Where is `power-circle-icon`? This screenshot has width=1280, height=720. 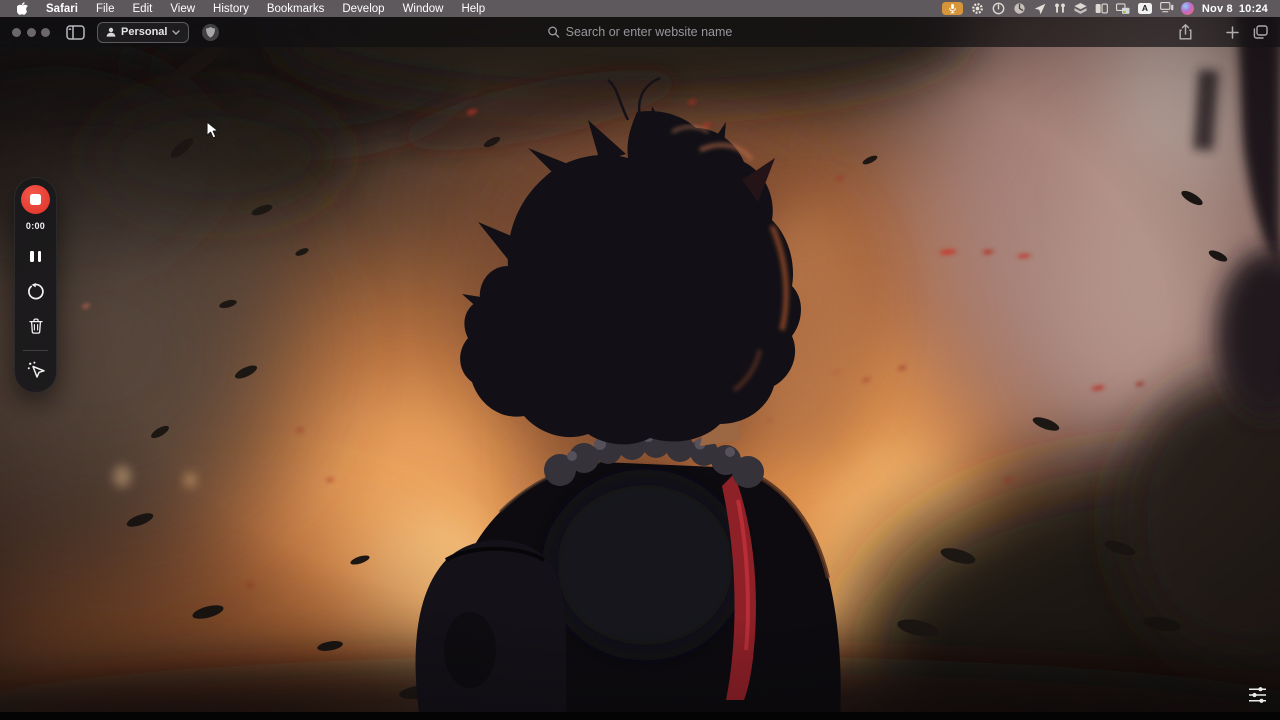 power-circle-icon is located at coordinates (998, 8).